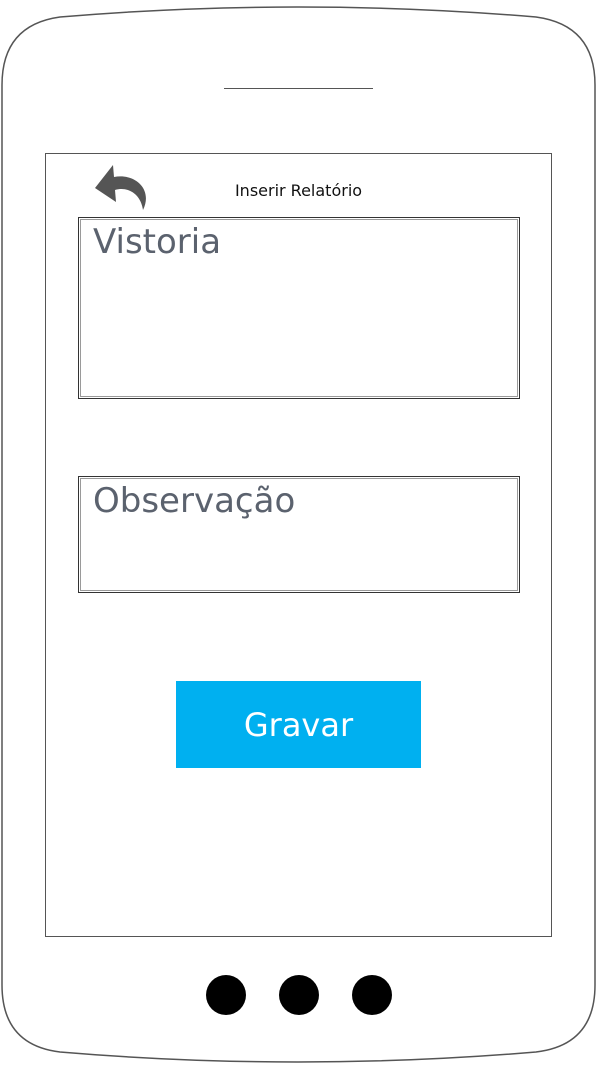 Image resolution: width=597 pixels, height=1069 pixels. What do you see at coordinates (298, 88) in the screenshot?
I see `speaker-slot` at bounding box center [298, 88].